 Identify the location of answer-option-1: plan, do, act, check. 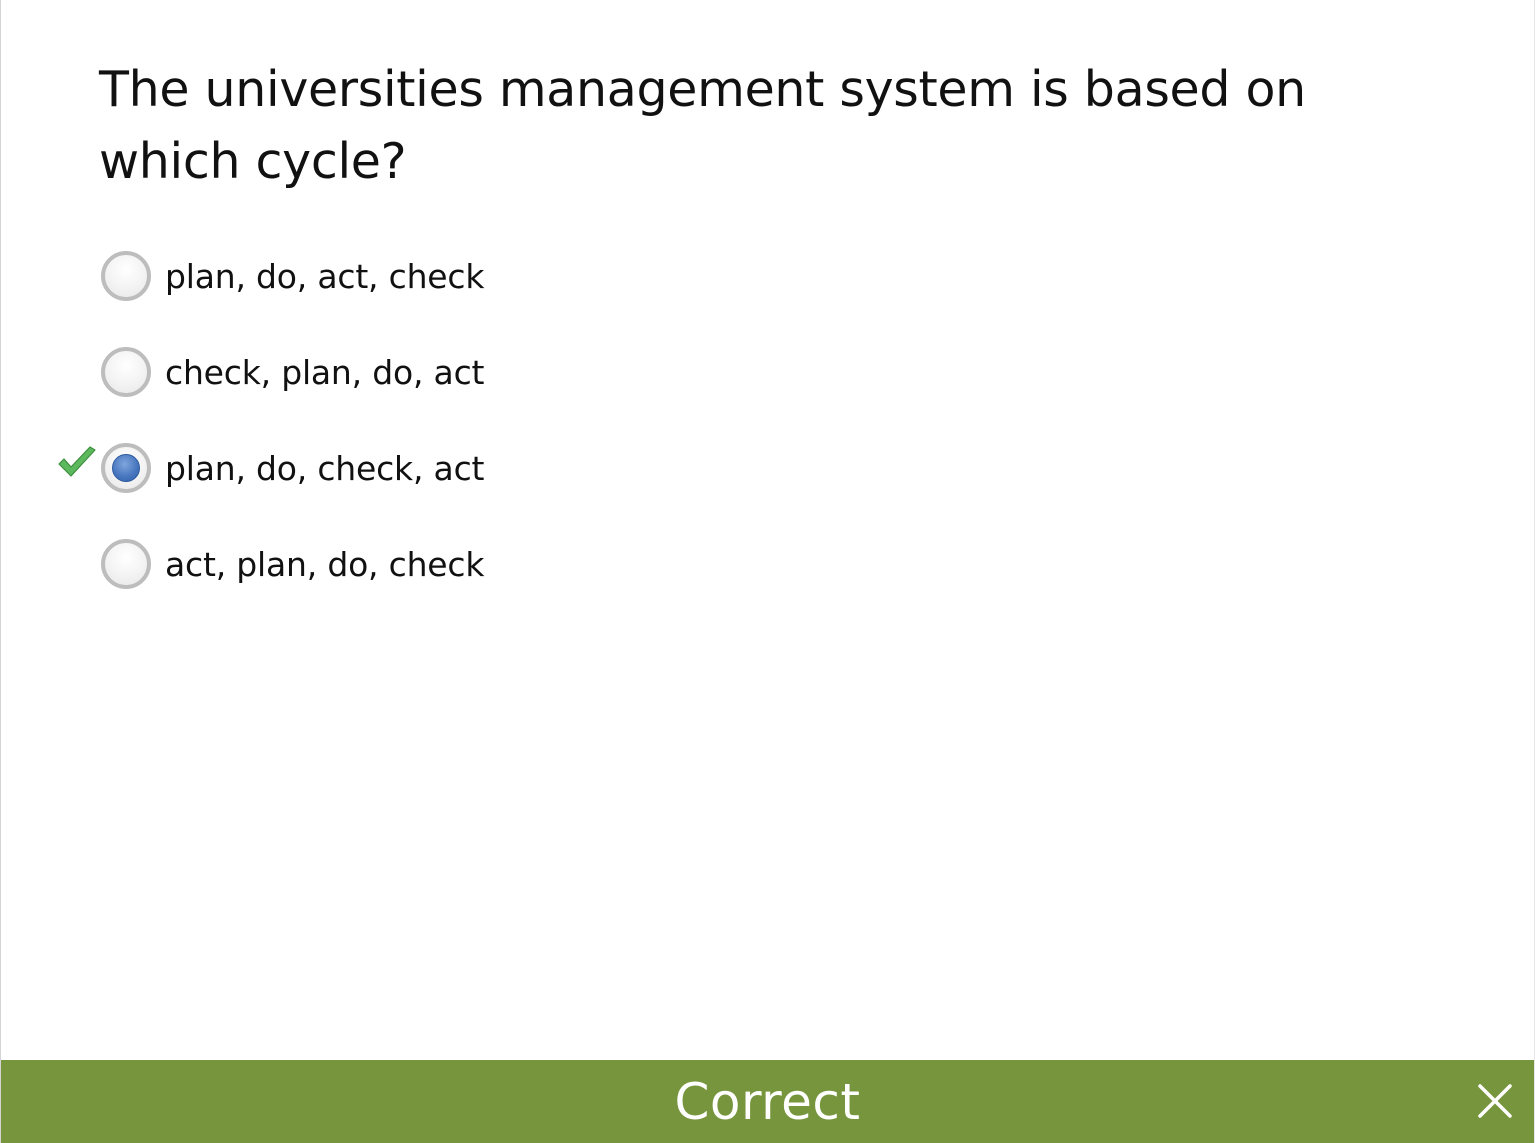
(292, 276).